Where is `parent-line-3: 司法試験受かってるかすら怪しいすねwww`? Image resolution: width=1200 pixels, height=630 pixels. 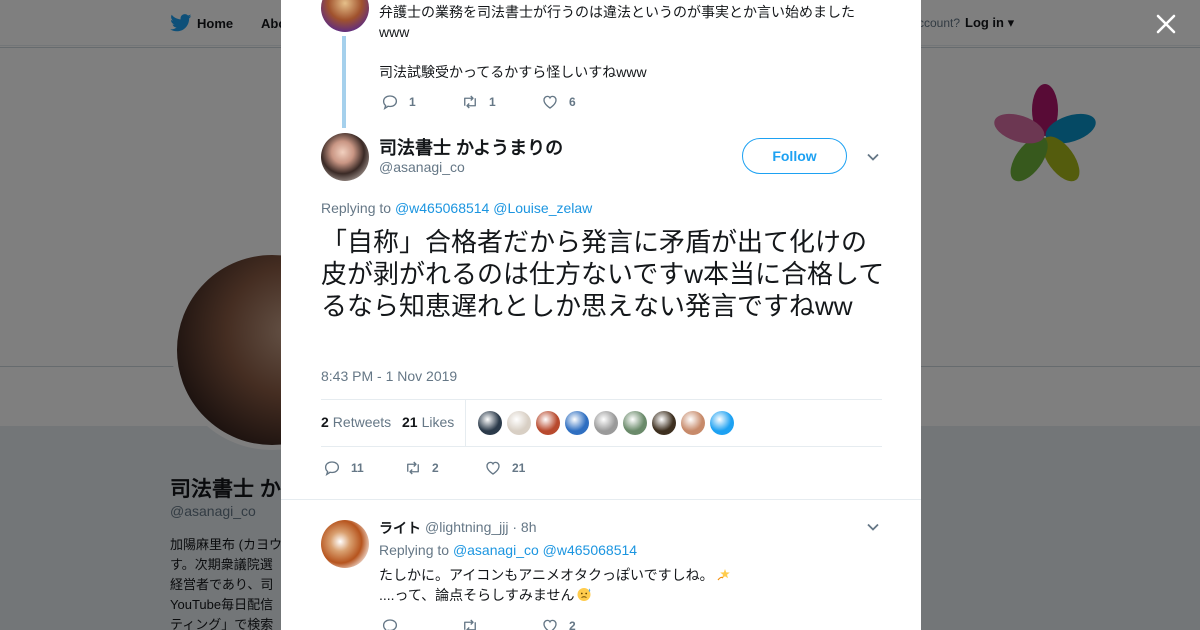 parent-line-3: 司法試験受かってるかすら怪しいすねwww is located at coordinates (513, 72).